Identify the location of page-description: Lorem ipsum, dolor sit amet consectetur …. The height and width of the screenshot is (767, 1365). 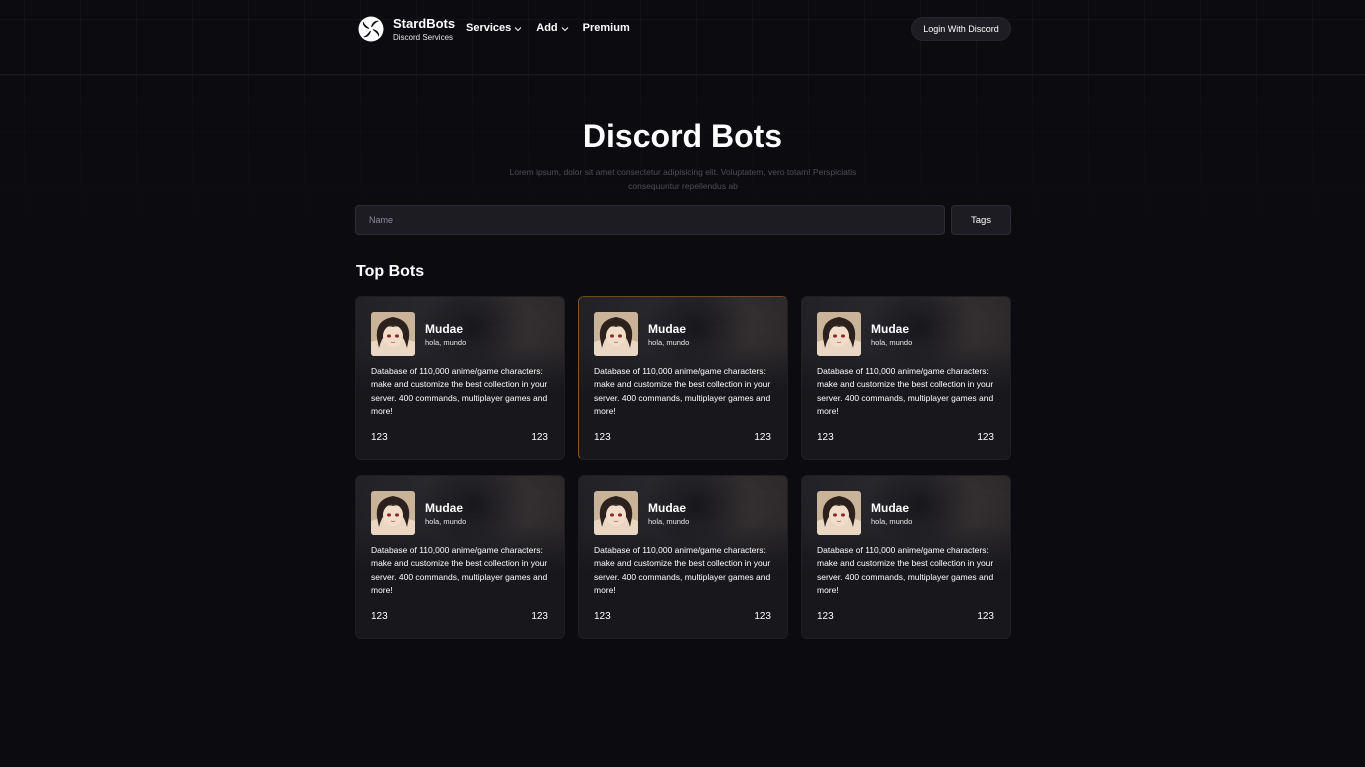
(683, 179).